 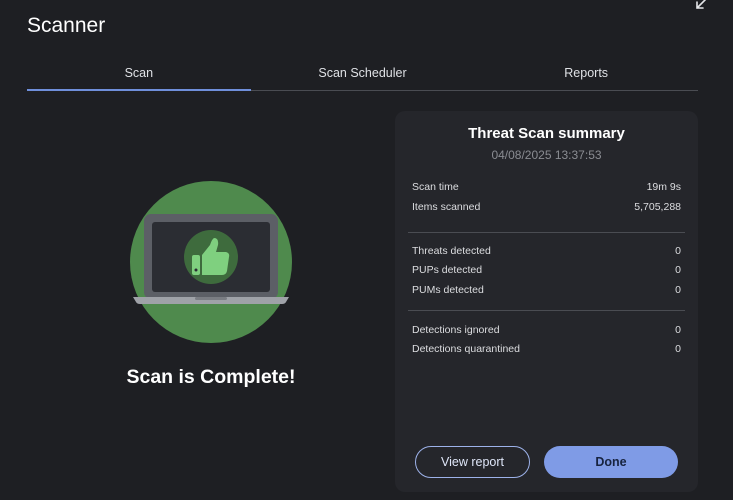 What do you see at coordinates (657, 207) in the screenshot?
I see `row-value: 5,705,288` at bounding box center [657, 207].